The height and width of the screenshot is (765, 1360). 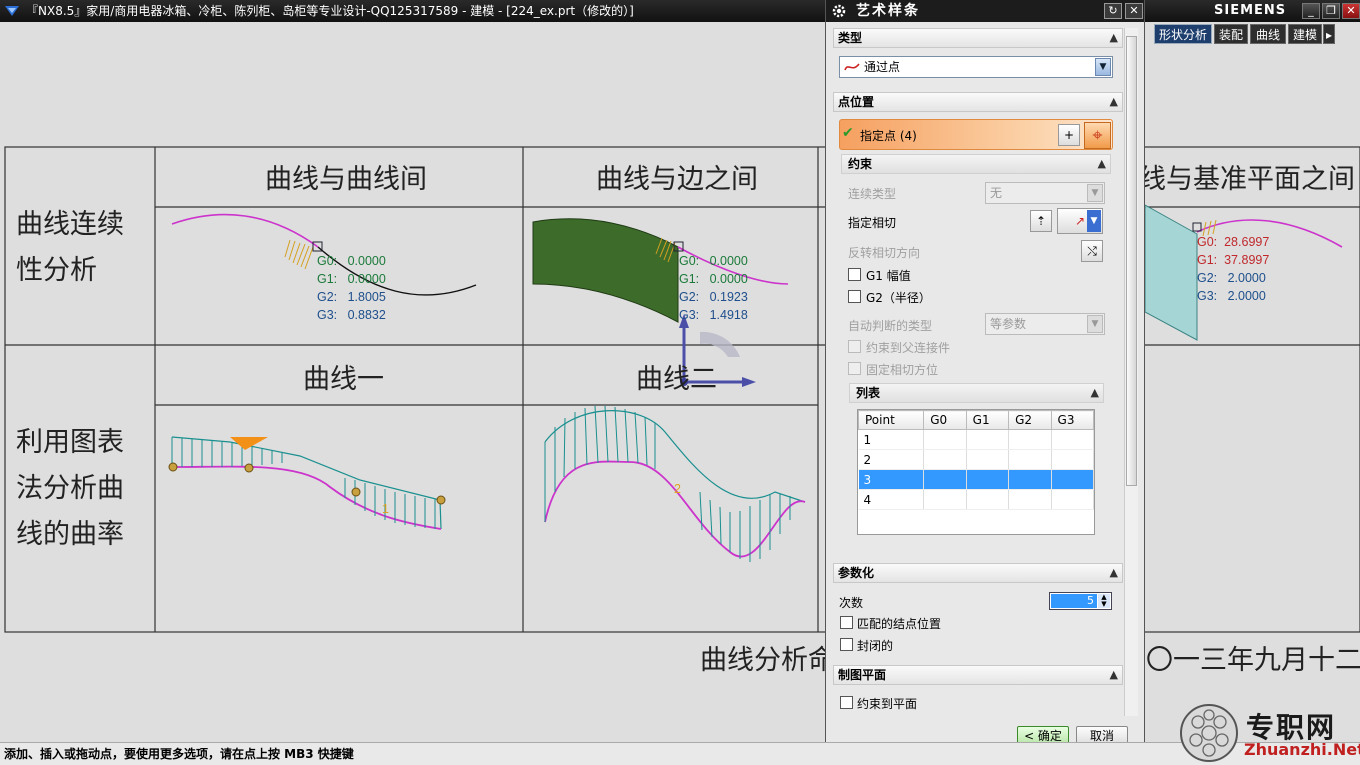 I want to click on restore-button: ❐, so click(x=1331, y=11).